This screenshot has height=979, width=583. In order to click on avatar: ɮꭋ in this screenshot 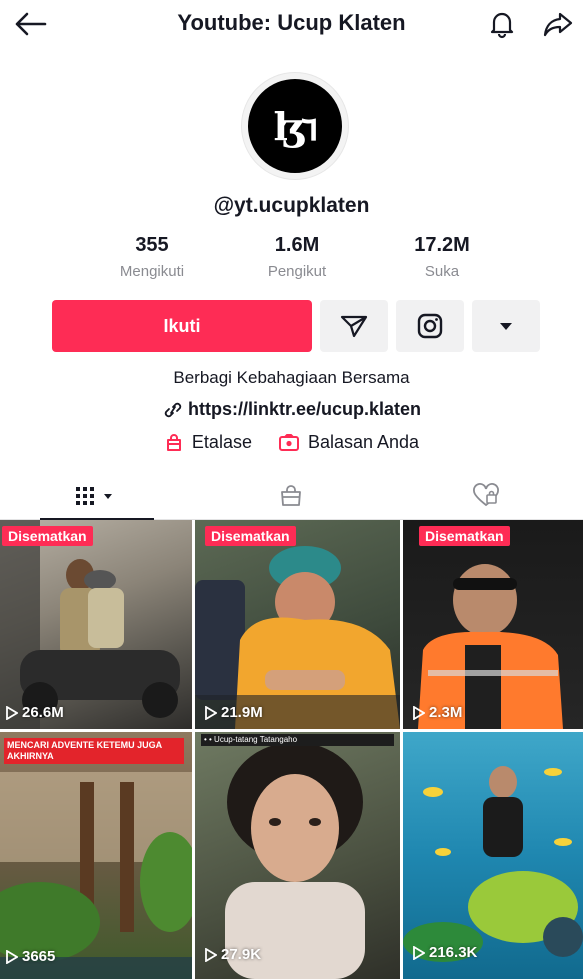, I will do `click(295, 126)`.